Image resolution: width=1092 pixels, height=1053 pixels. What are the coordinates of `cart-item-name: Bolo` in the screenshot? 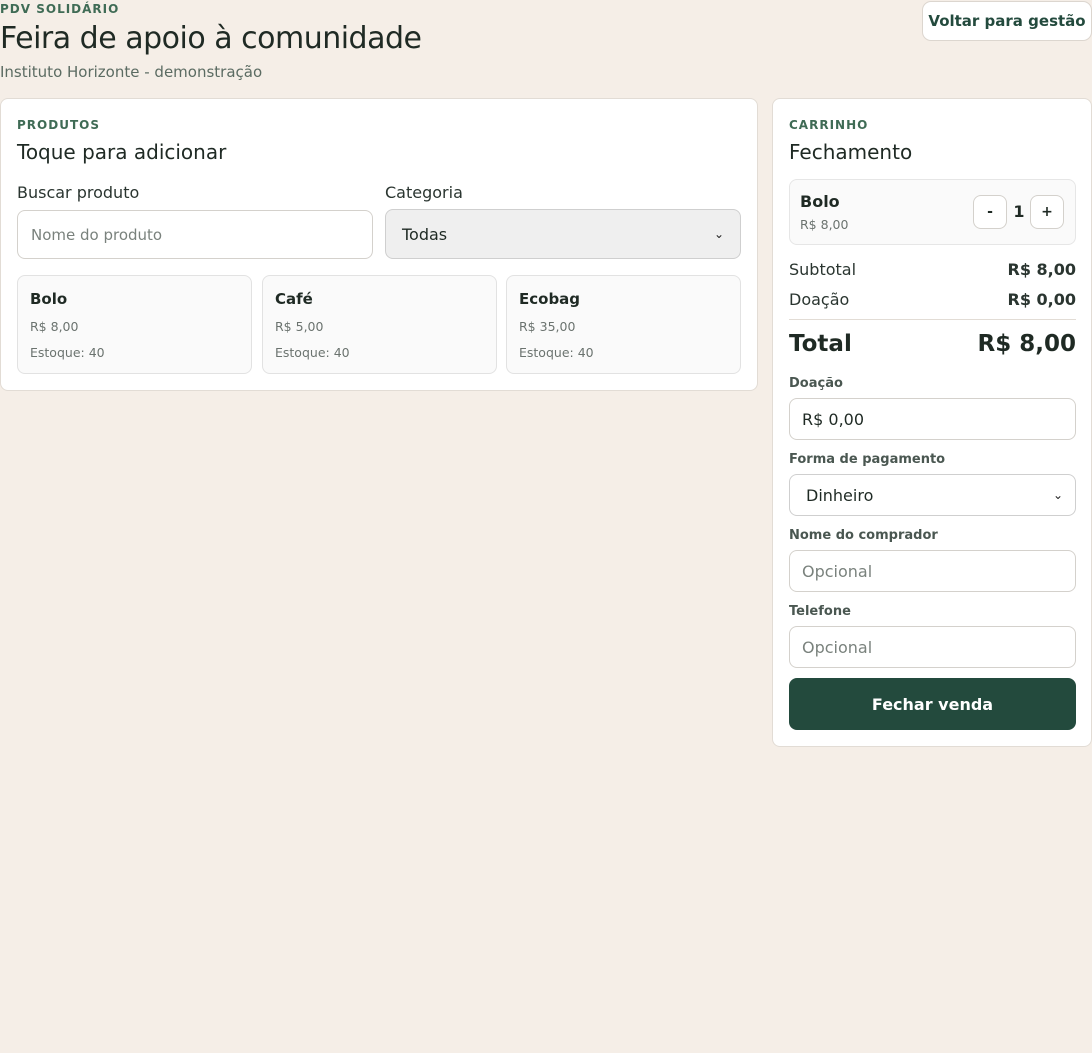 It's located at (820, 201).